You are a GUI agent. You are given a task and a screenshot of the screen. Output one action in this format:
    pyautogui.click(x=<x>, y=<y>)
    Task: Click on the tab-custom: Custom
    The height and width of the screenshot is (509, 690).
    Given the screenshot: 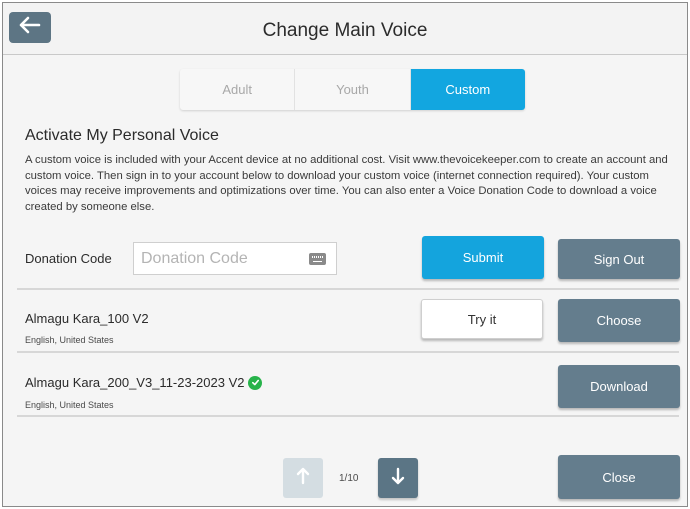 What is the action you would take?
    pyautogui.click(x=467, y=89)
    